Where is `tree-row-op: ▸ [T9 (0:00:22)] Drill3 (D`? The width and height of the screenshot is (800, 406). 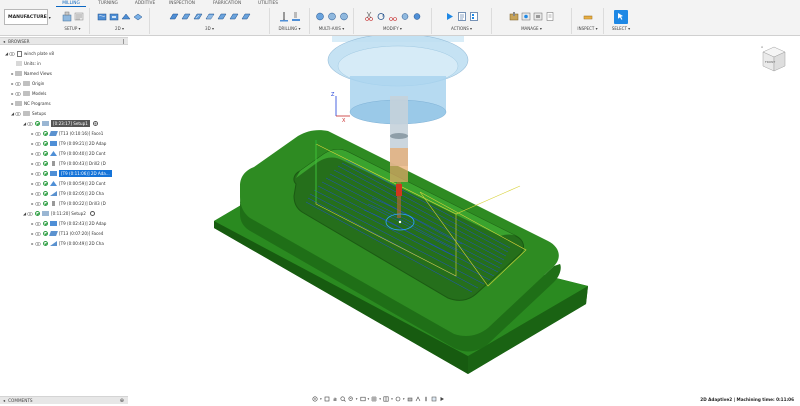 tree-row-op: ▸ [T9 (0:00:22)] Drill3 (D is located at coordinates (68, 203).